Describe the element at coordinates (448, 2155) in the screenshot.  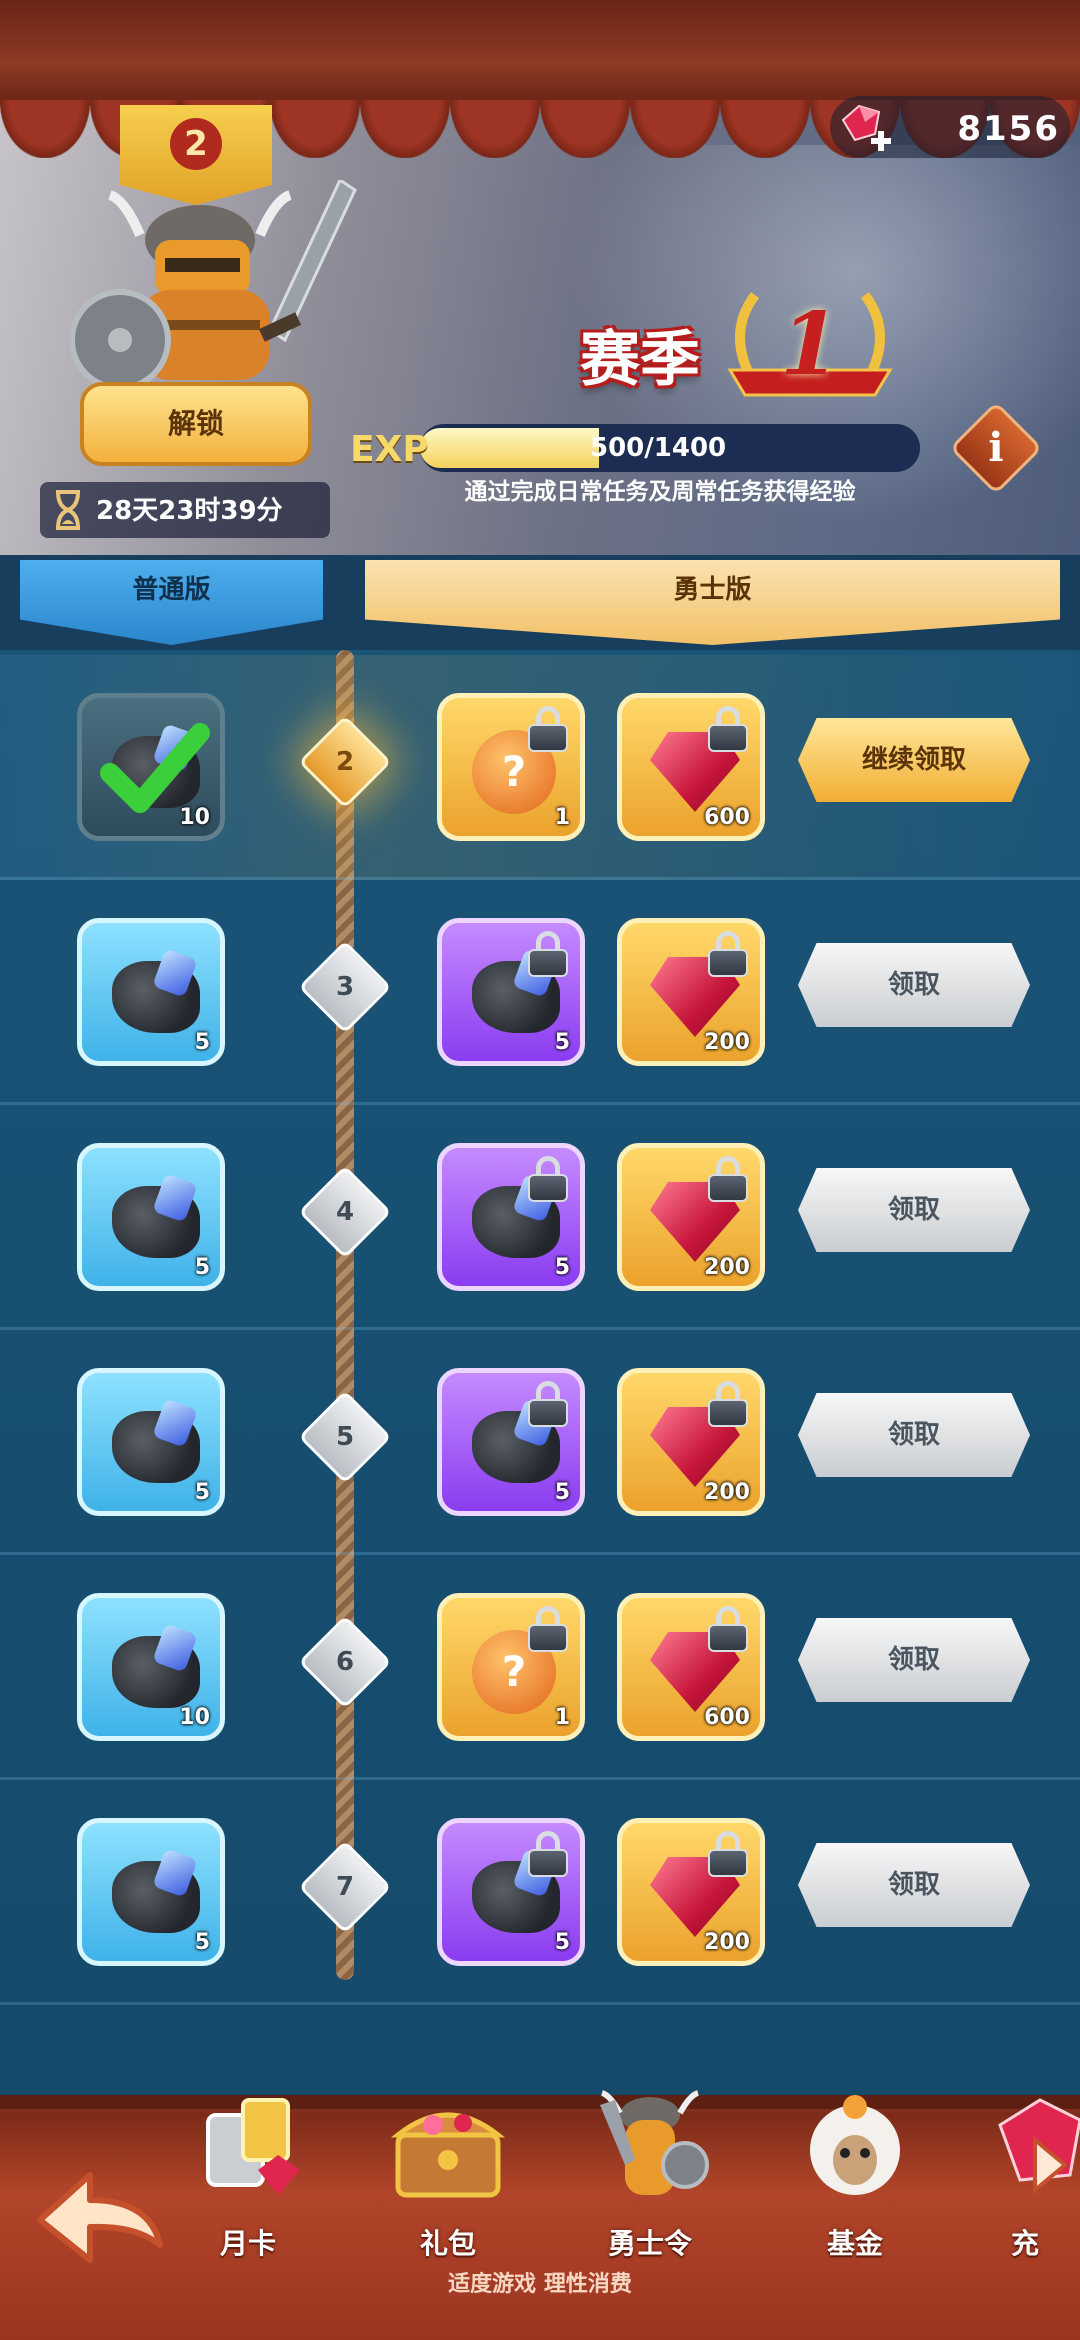
I see `treasure-chest-icon` at that location.